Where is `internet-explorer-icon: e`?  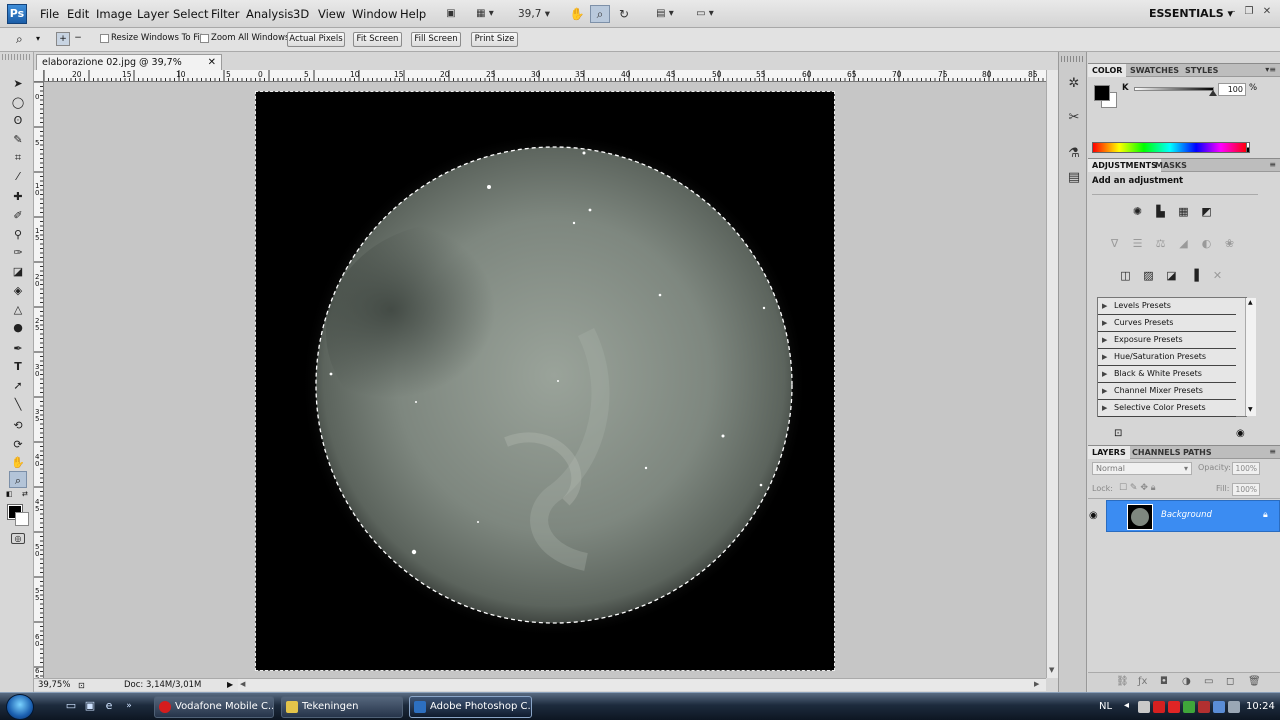
internet-explorer-icon: e is located at coordinates (109, 706).